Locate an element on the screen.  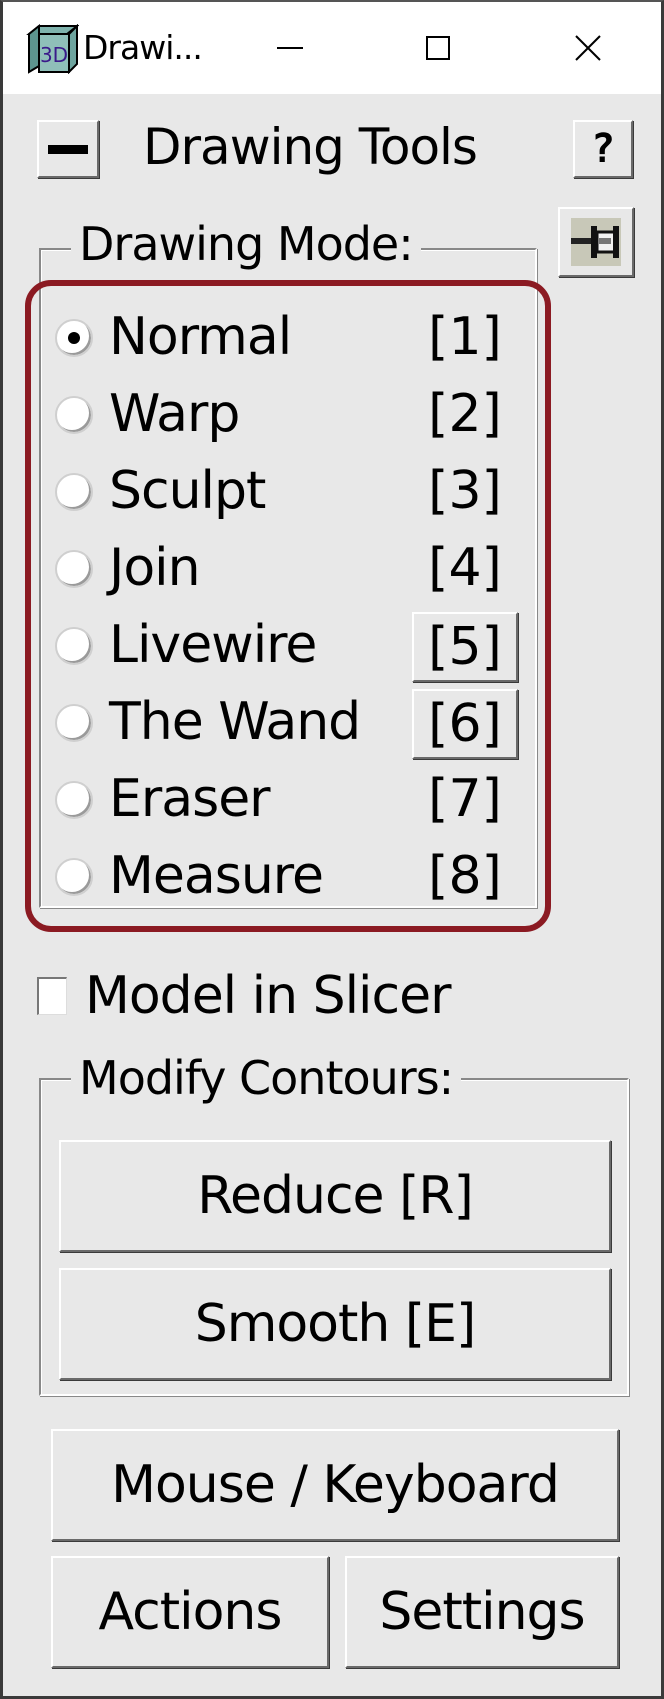
radio-sculpt is located at coordinates (74, 492).